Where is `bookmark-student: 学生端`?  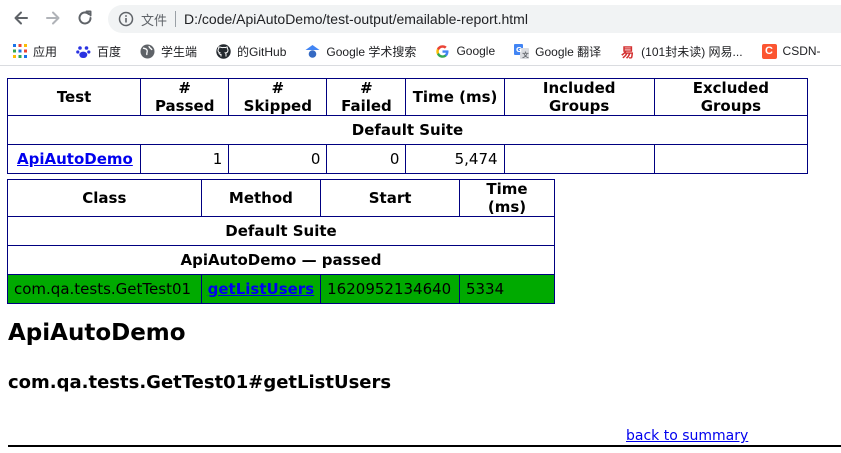
bookmark-student: 学生端 is located at coordinates (166, 51).